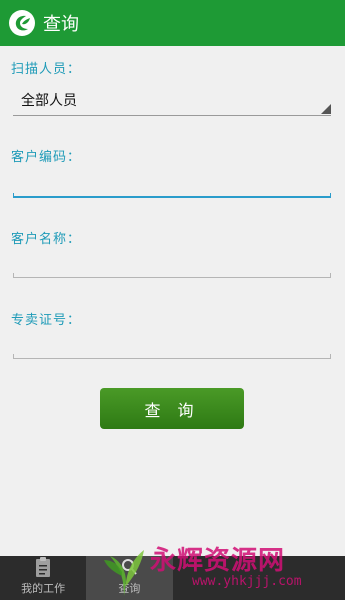  Describe the element at coordinates (172, 100) in the screenshot. I see `scan-person-select: 全部人员` at that location.